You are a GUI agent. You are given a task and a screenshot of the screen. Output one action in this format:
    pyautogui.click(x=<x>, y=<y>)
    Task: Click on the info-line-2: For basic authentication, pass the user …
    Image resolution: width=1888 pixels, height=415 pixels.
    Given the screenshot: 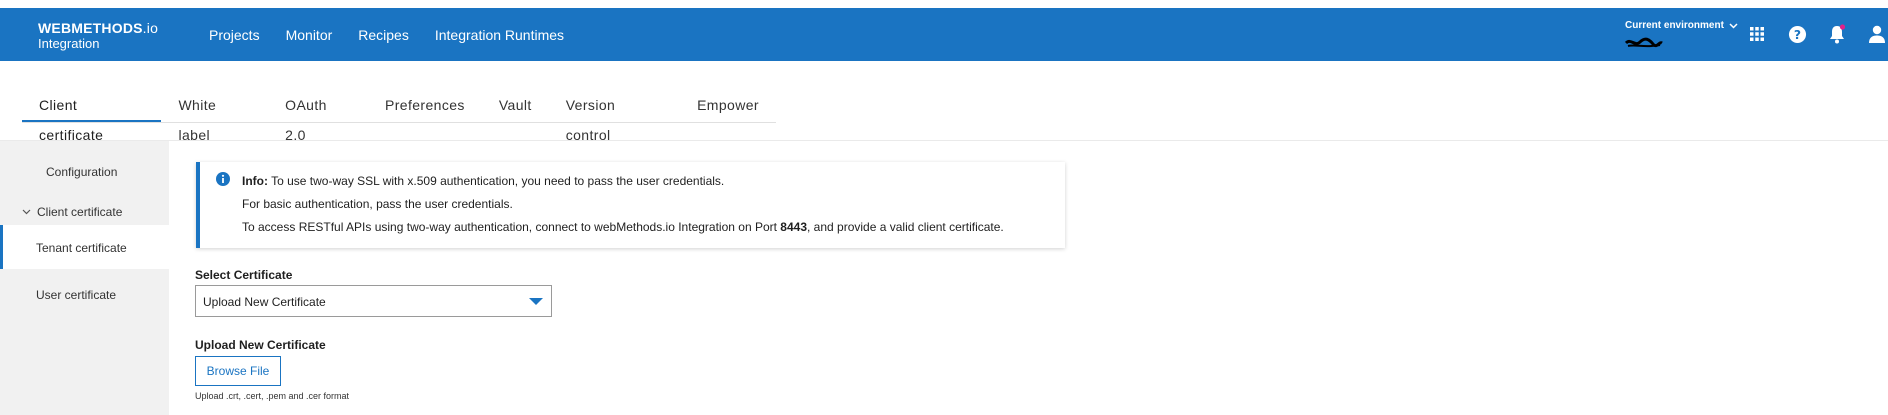 What is the action you would take?
    pyautogui.click(x=377, y=204)
    